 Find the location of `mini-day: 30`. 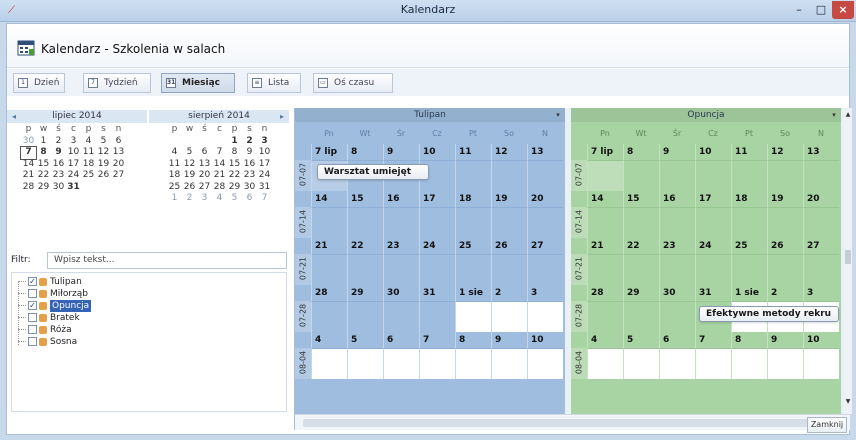

mini-day: 30 is located at coordinates (249, 188).